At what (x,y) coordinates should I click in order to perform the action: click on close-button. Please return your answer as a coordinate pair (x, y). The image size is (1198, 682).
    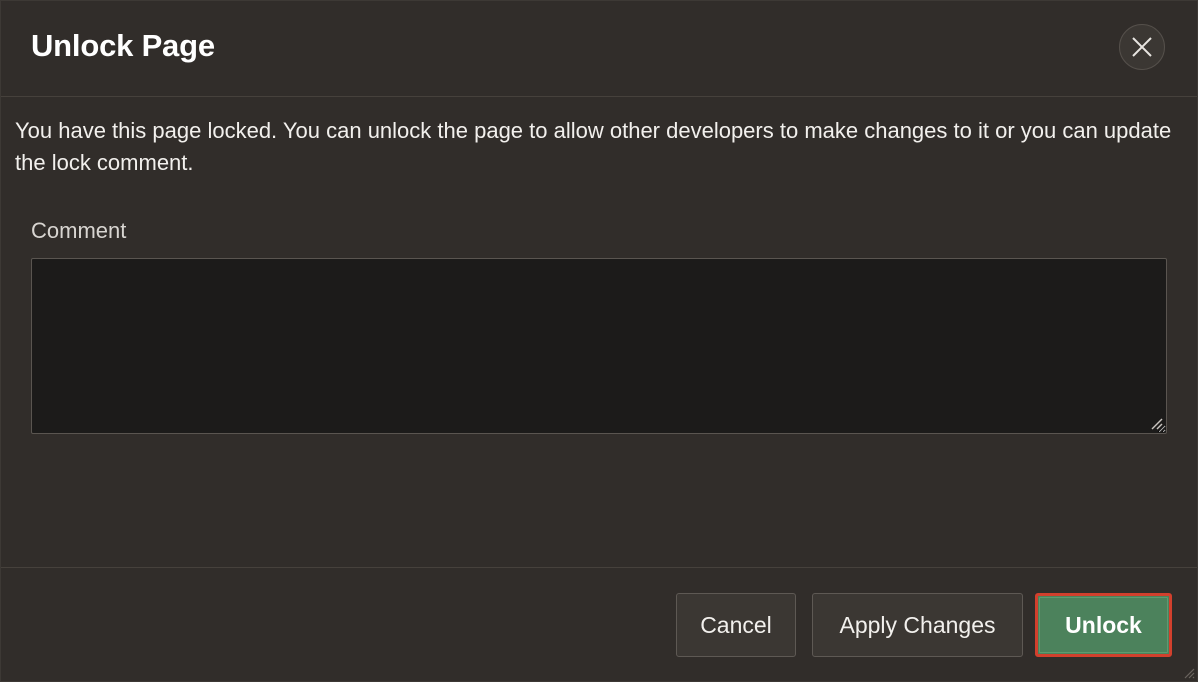
    Looking at the image, I should click on (1142, 47).